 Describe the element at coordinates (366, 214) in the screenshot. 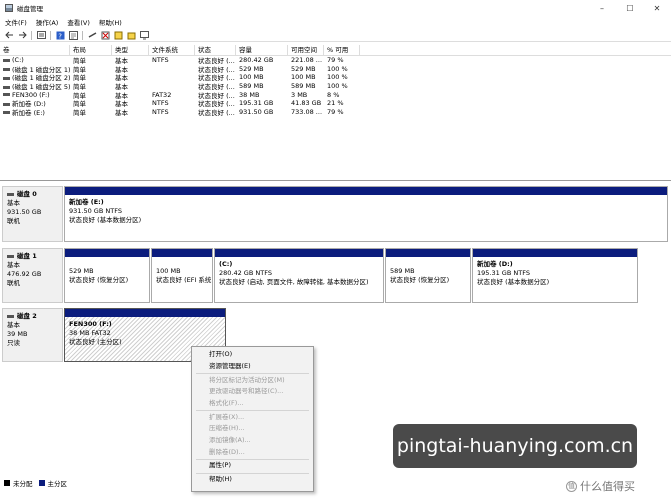

I see `partition-disk0-e: 新加卷 (E:) 931.50 GB NTFS 状态良好 (基本数据分区)` at that location.